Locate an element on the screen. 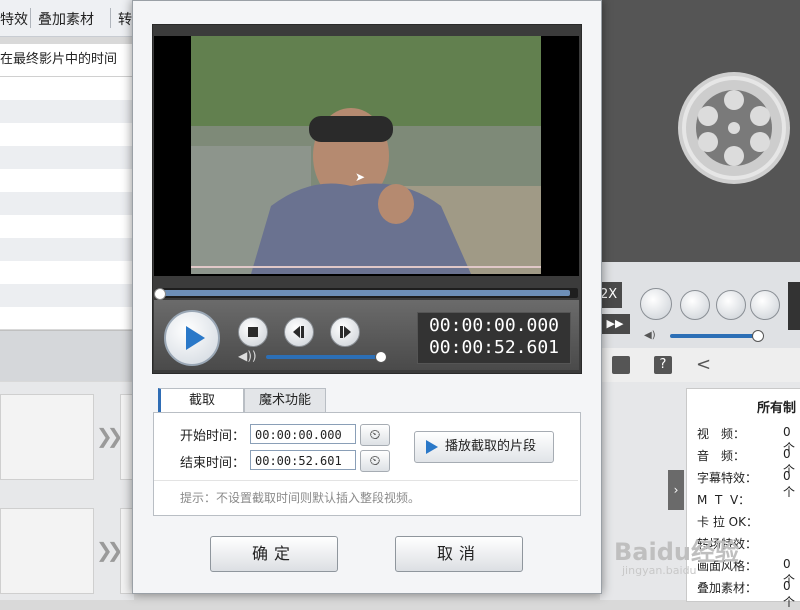 The height and width of the screenshot is (610, 800). collapse-arrow-icon: › is located at coordinates (676, 490).